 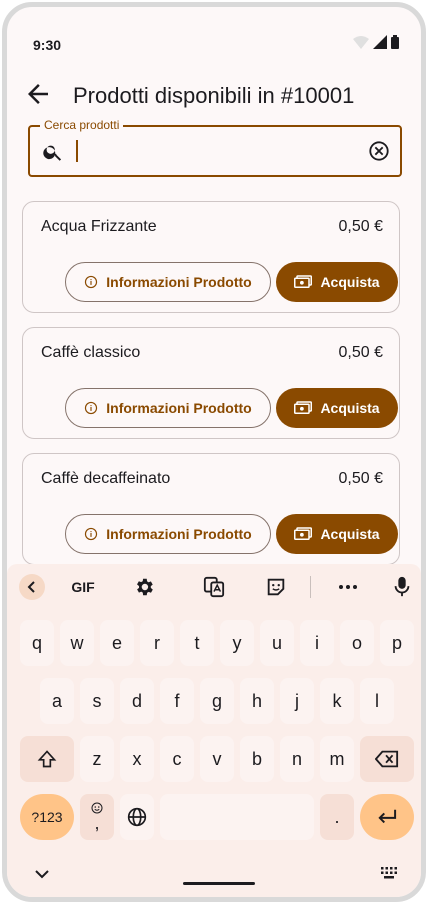 I want to click on emoji-comma-key: ,, so click(x=97, y=817).